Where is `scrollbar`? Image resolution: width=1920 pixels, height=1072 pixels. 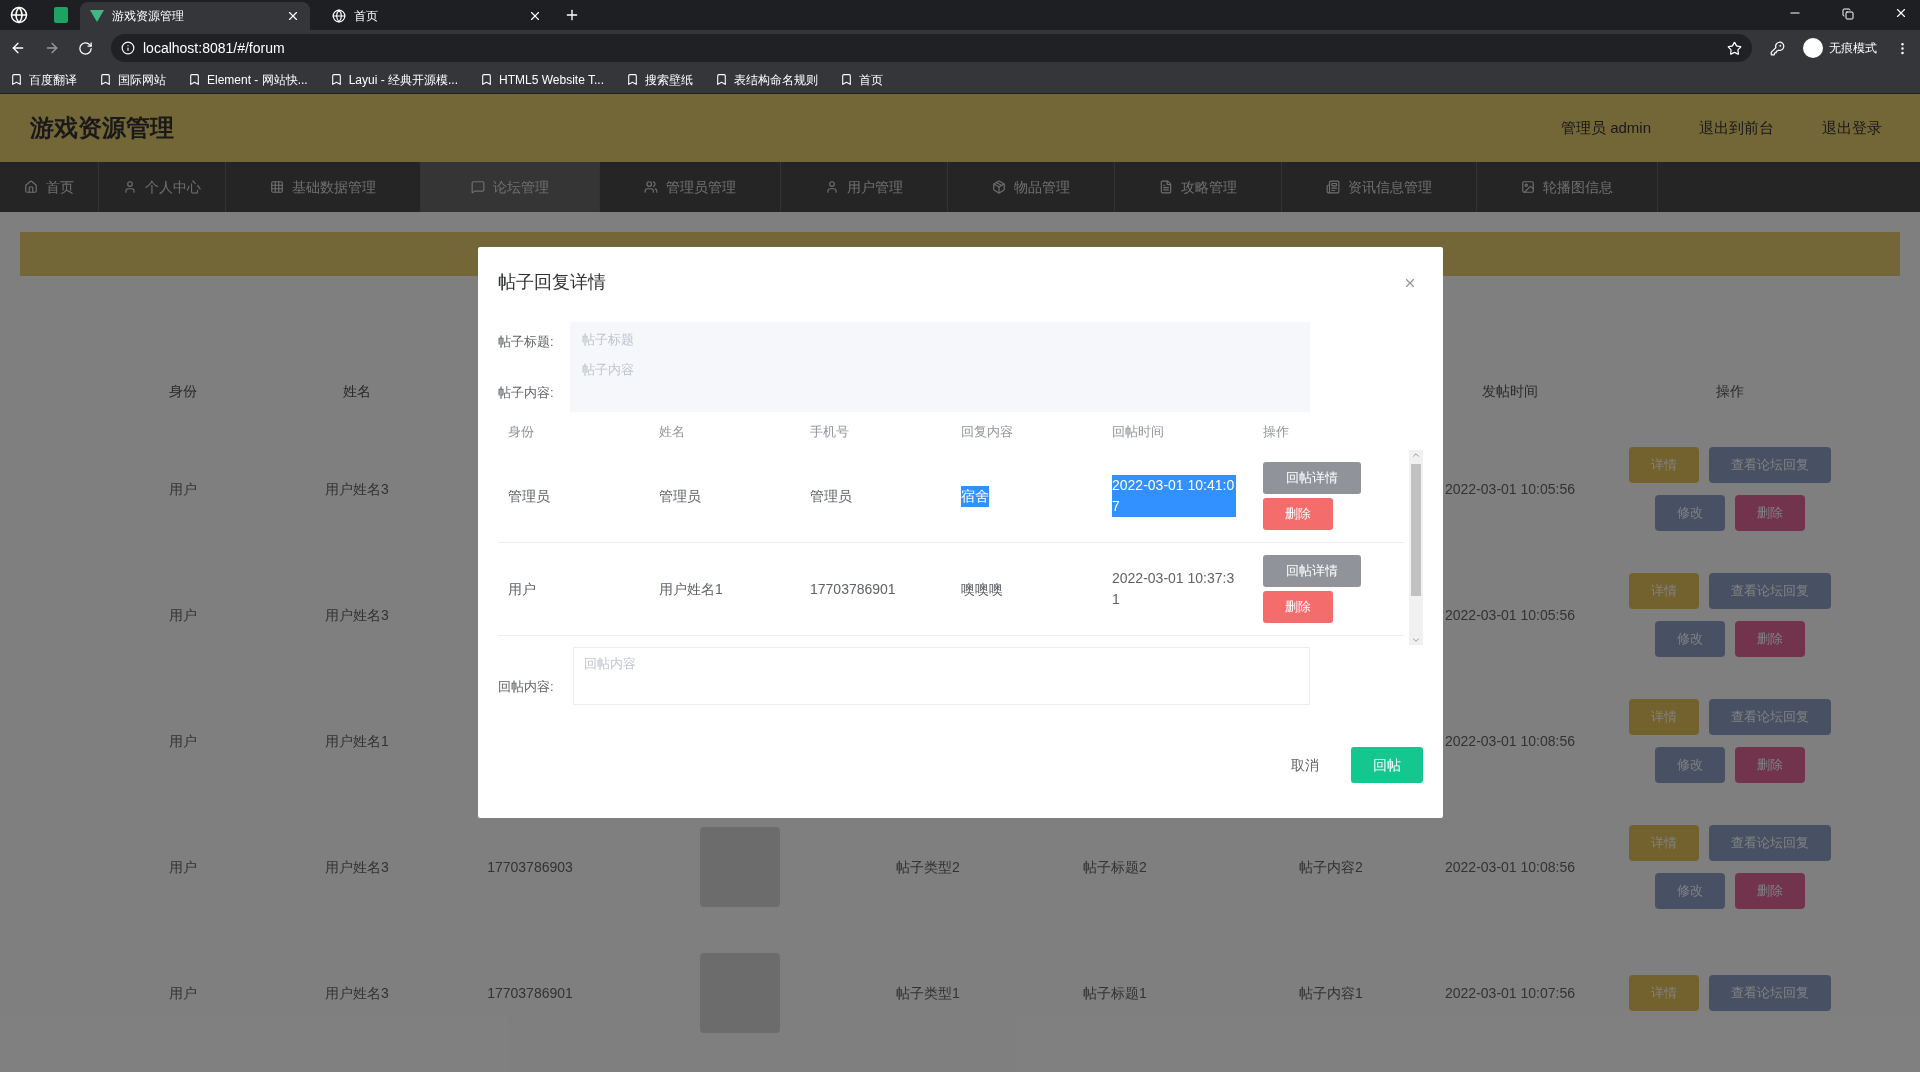 scrollbar is located at coordinates (1416, 547).